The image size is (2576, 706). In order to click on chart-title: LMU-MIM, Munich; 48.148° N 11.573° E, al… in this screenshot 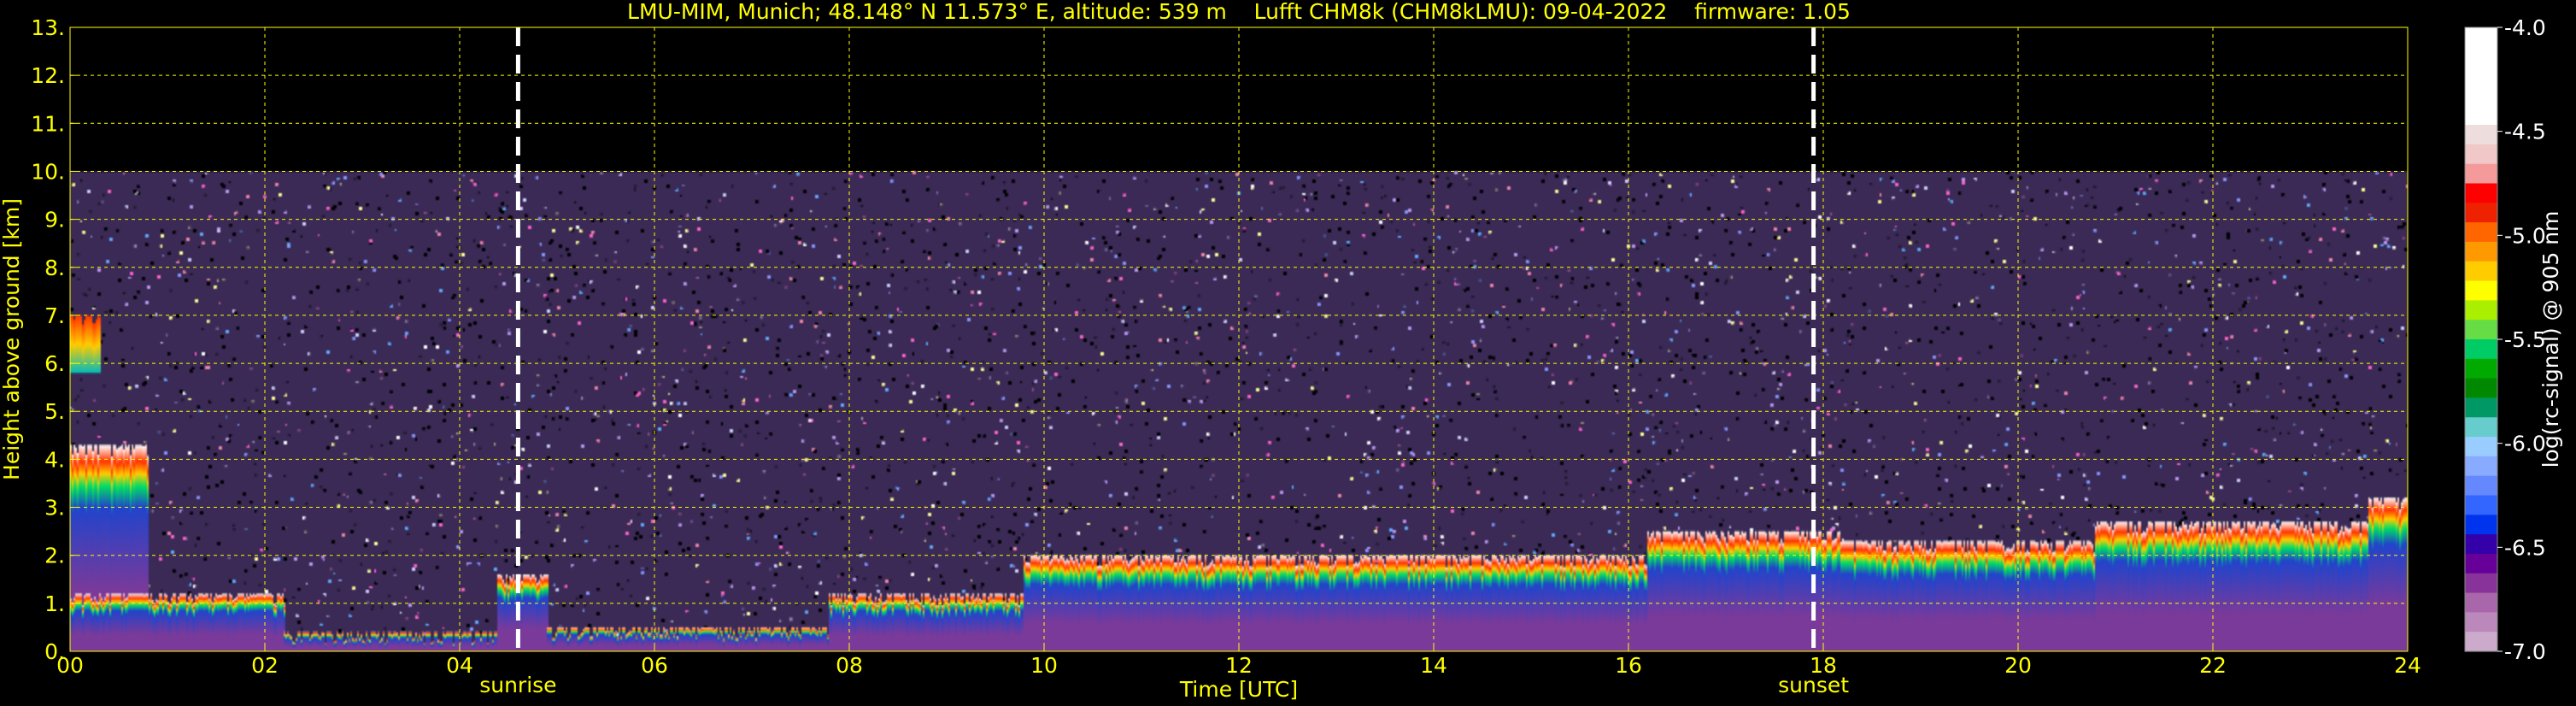, I will do `click(1239, 12)`.